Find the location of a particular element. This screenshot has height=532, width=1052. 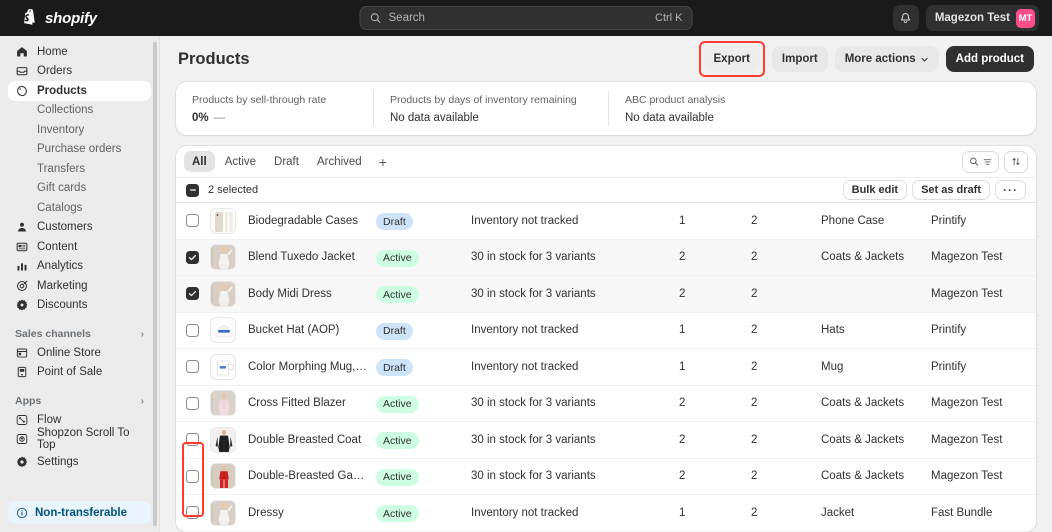

non-transferable-badge: Non-transferable is located at coordinates (79, 512).